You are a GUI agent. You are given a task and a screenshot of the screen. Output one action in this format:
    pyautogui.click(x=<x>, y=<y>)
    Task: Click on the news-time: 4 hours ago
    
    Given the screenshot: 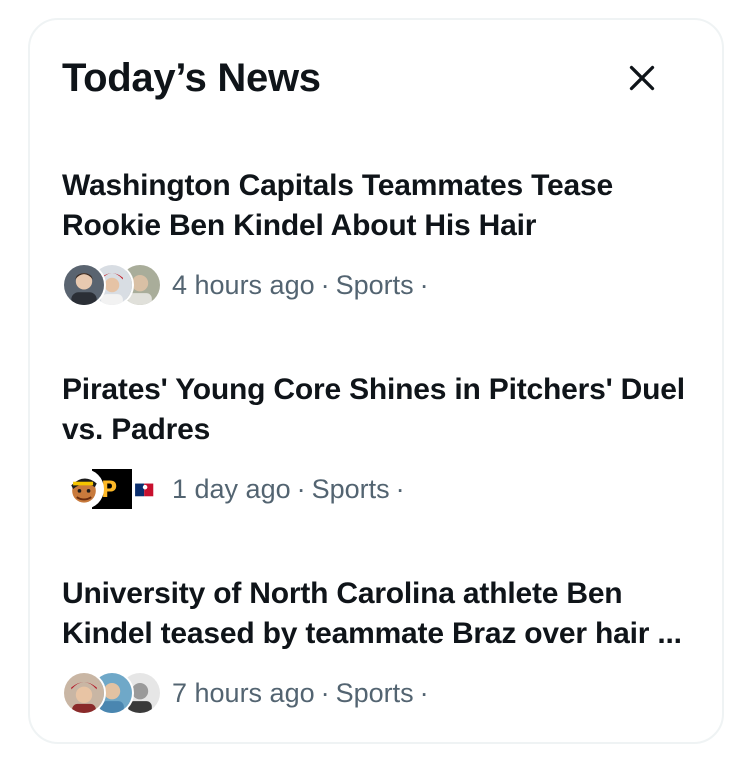 What is the action you would take?
    pyautogui.click(x=243, y=285)
    